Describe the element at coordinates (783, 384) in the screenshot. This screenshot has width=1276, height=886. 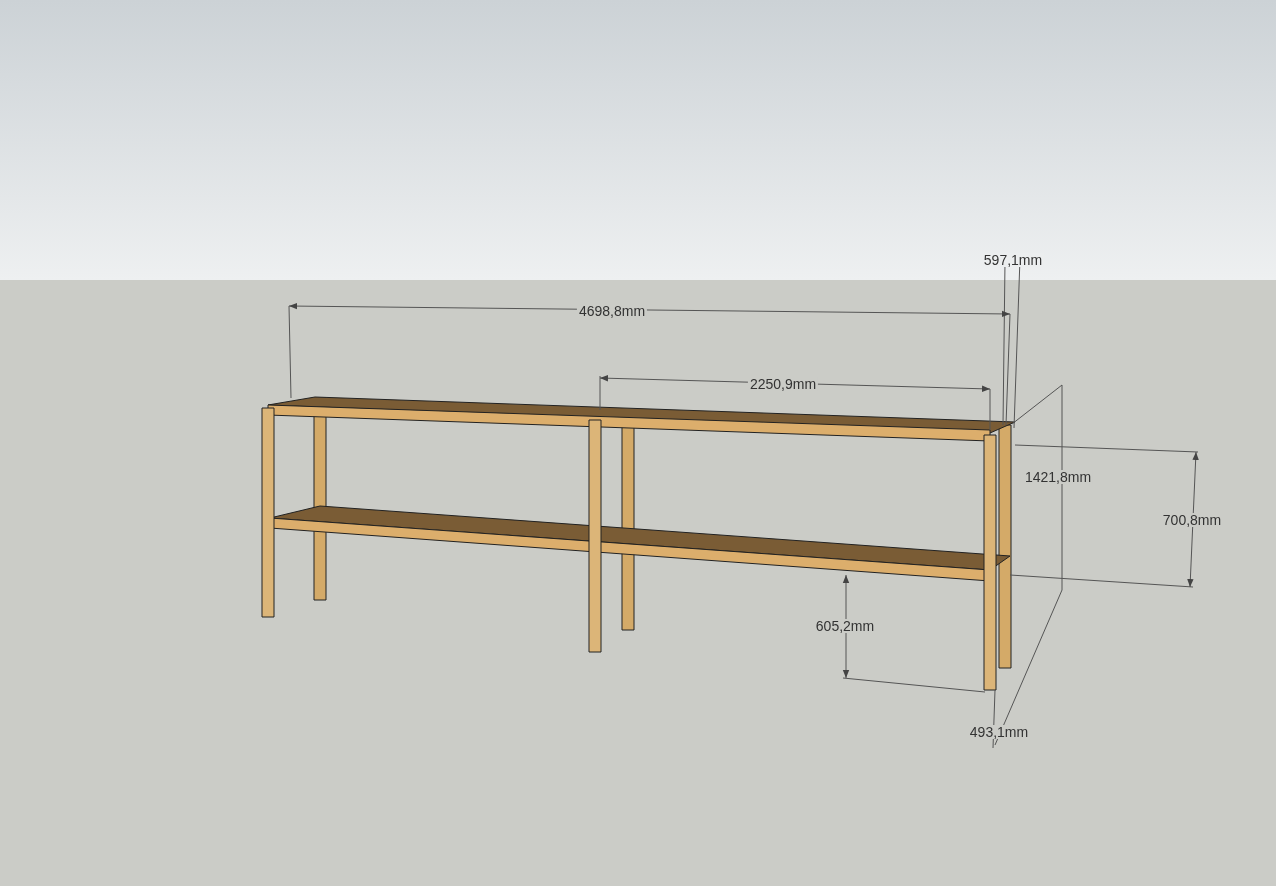
I see `dimension-label: 2250,9mm` at that location.